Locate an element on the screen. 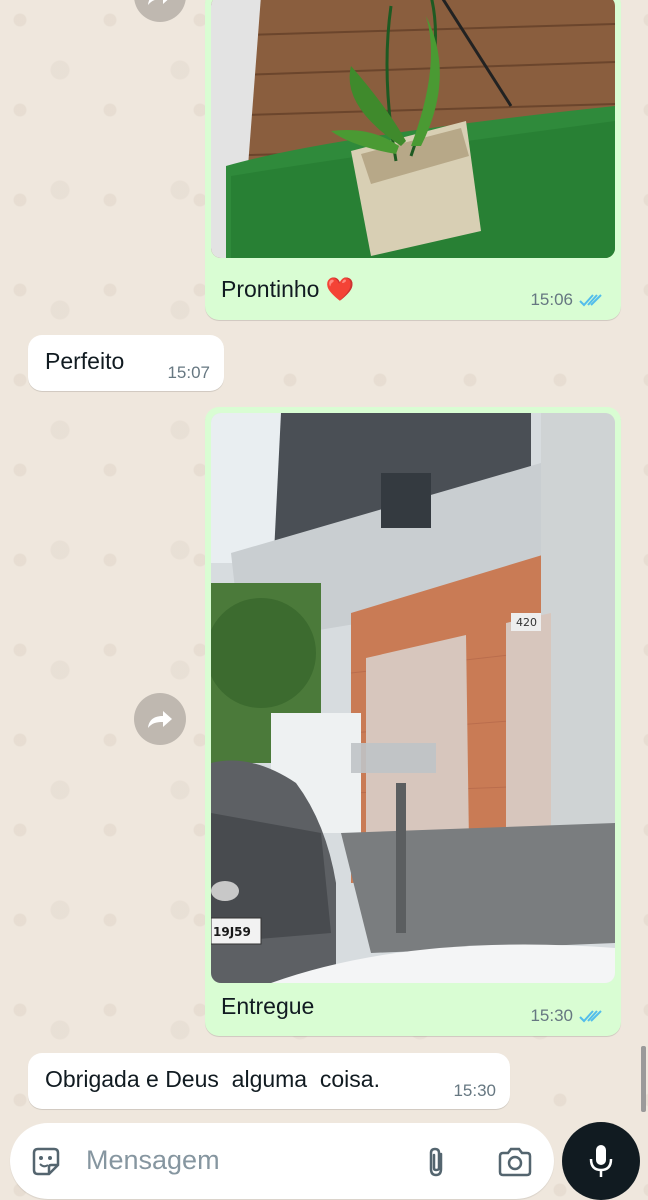 The image size is (648, 1200). attach-button is located at coordinates (436, 1162).